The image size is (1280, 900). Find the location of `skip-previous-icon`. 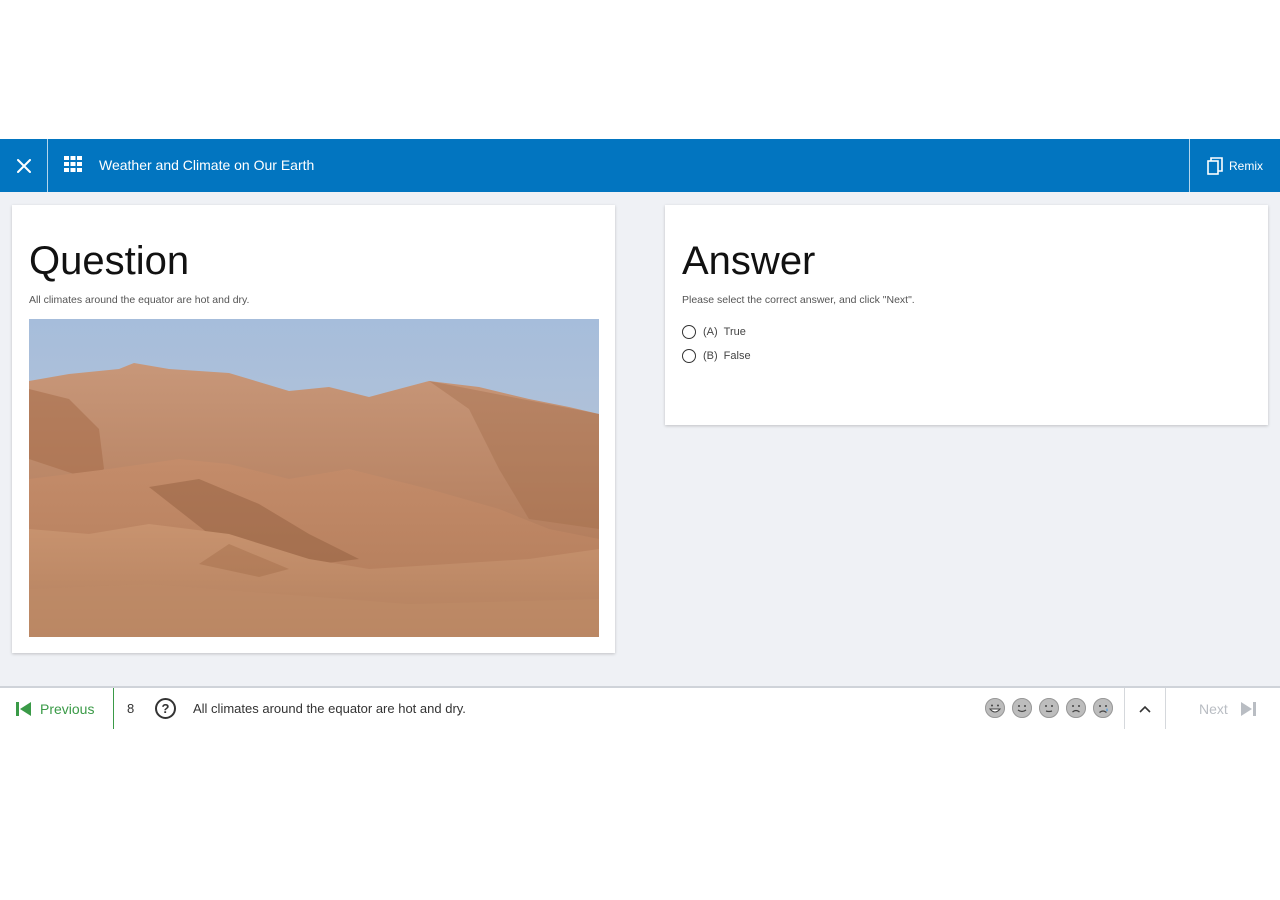

skip-previous-icon is located at coordinates (23, 708).